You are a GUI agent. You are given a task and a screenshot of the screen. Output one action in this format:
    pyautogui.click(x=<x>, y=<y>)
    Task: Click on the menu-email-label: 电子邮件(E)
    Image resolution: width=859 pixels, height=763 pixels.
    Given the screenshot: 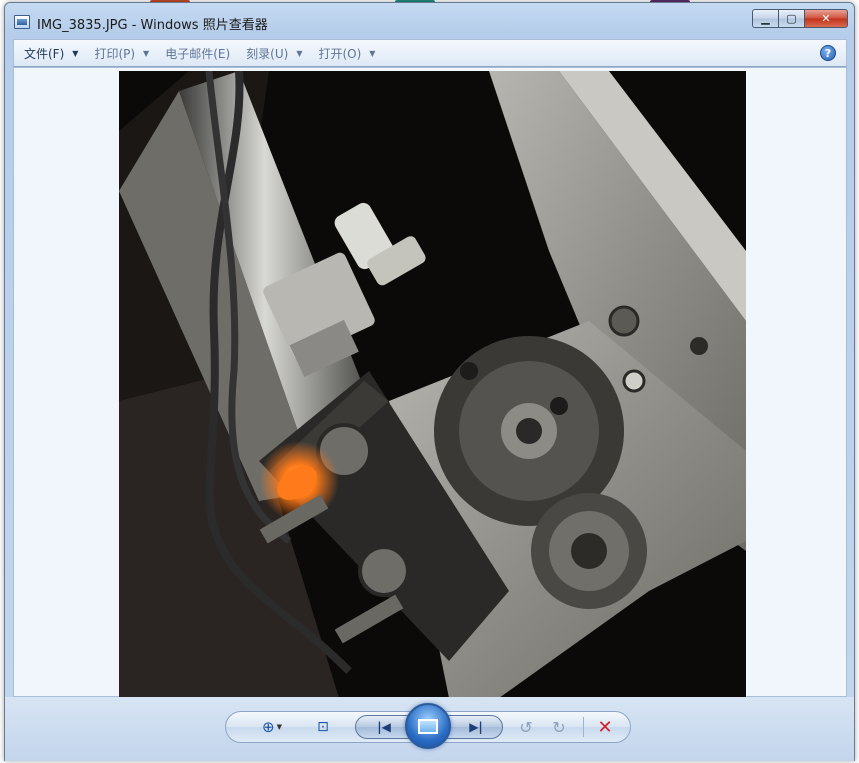 What is the action you would take?
    pyautogui.click(x=198, y=53)
    